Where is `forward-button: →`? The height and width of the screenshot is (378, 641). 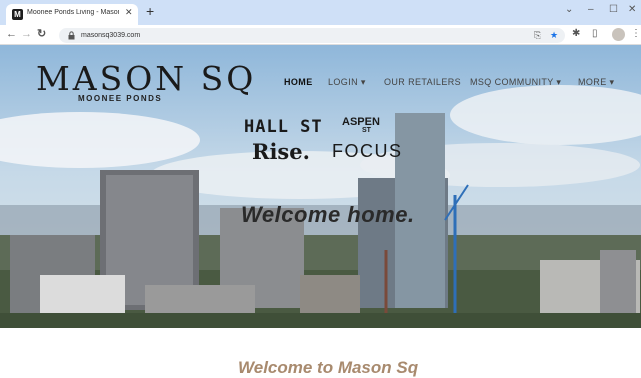 forward-button: → is located at coordinates (26, 34).